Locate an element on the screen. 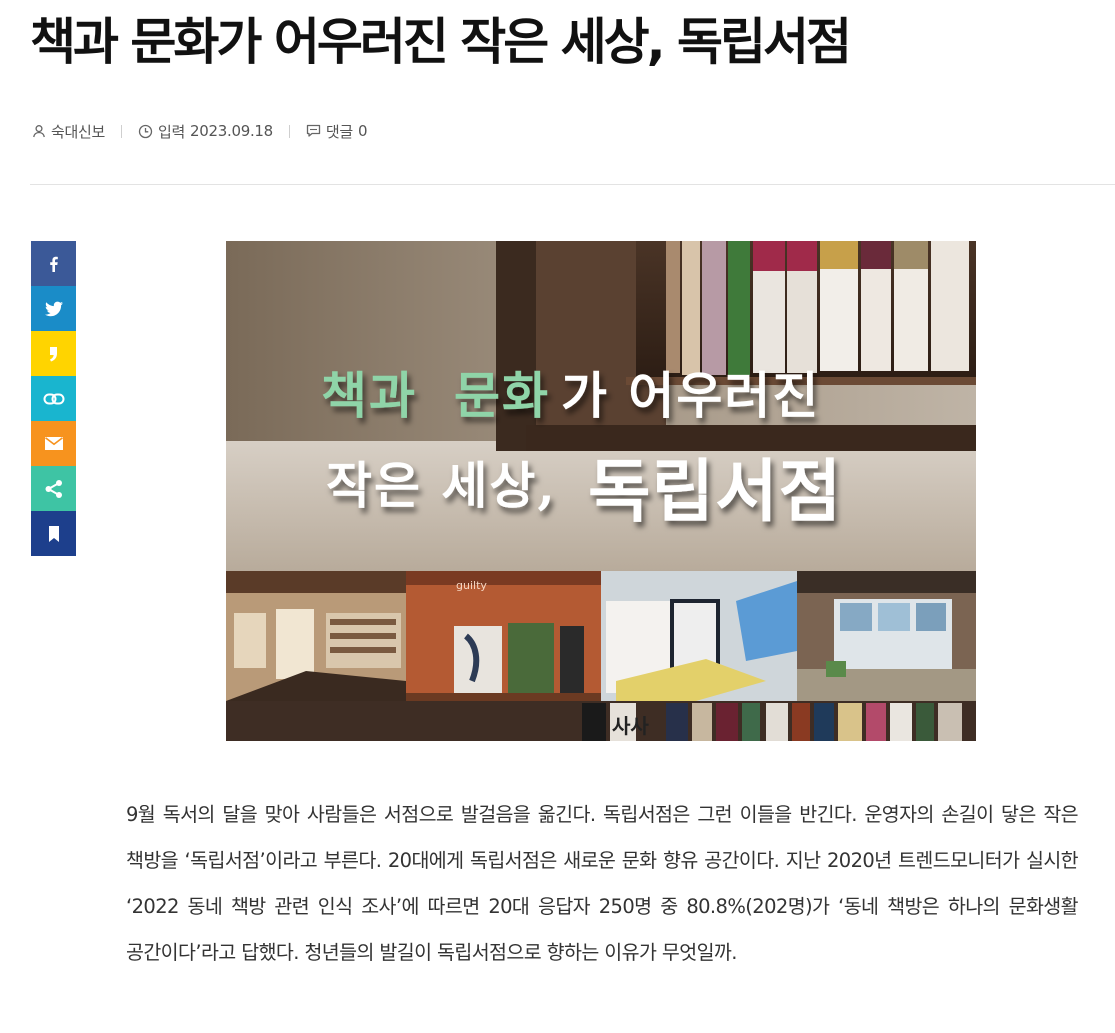 The height and width of the screenshot is (1033, 1115). facebook-icon is located at coordinates (54, 264).